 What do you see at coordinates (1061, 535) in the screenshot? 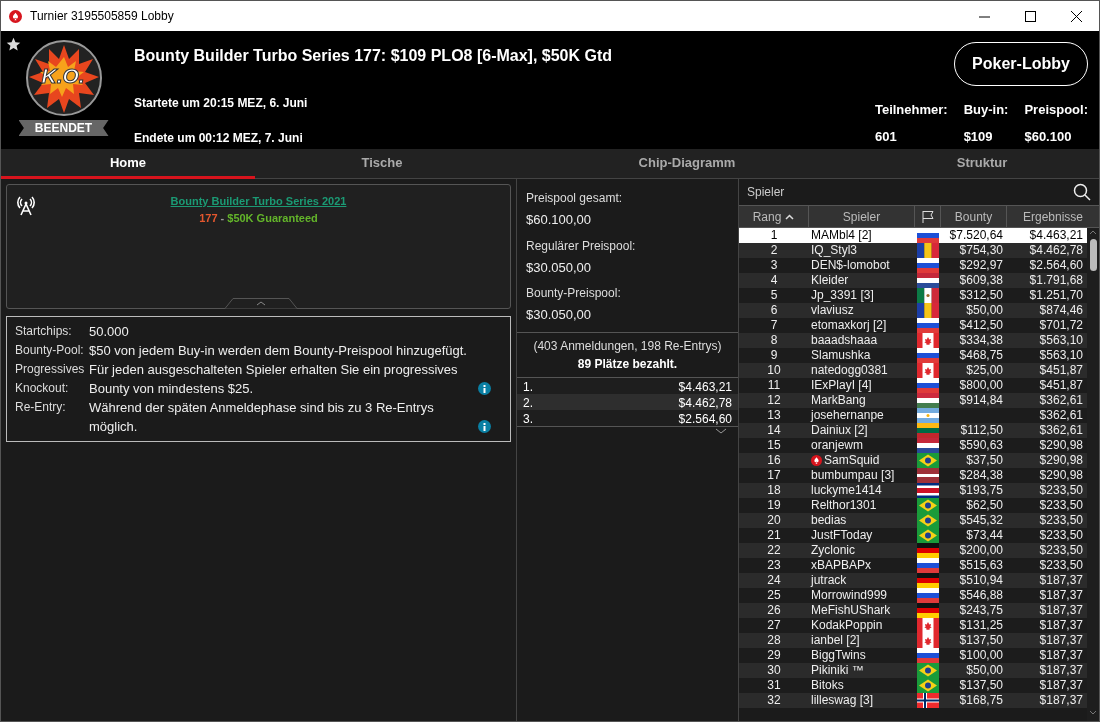
I see `table-cell: $233,50` at bounding box center [1061, 535].